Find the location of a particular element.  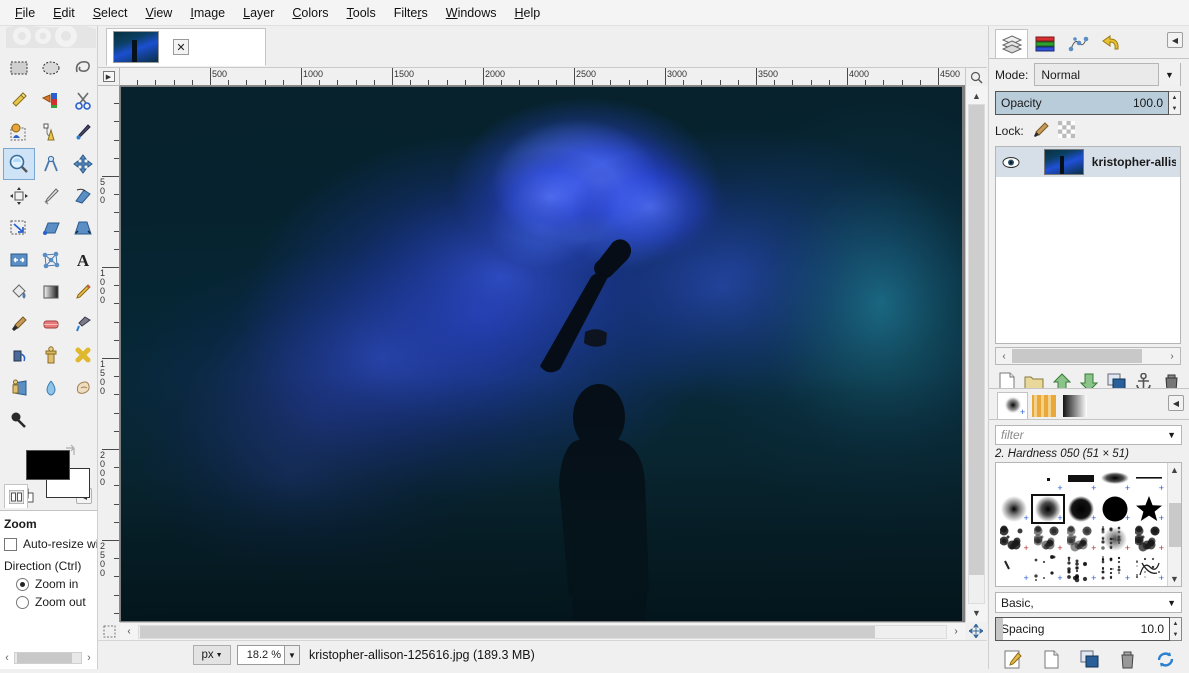

chevron-down-icon: ▼ is located at coordinates (292, 655).